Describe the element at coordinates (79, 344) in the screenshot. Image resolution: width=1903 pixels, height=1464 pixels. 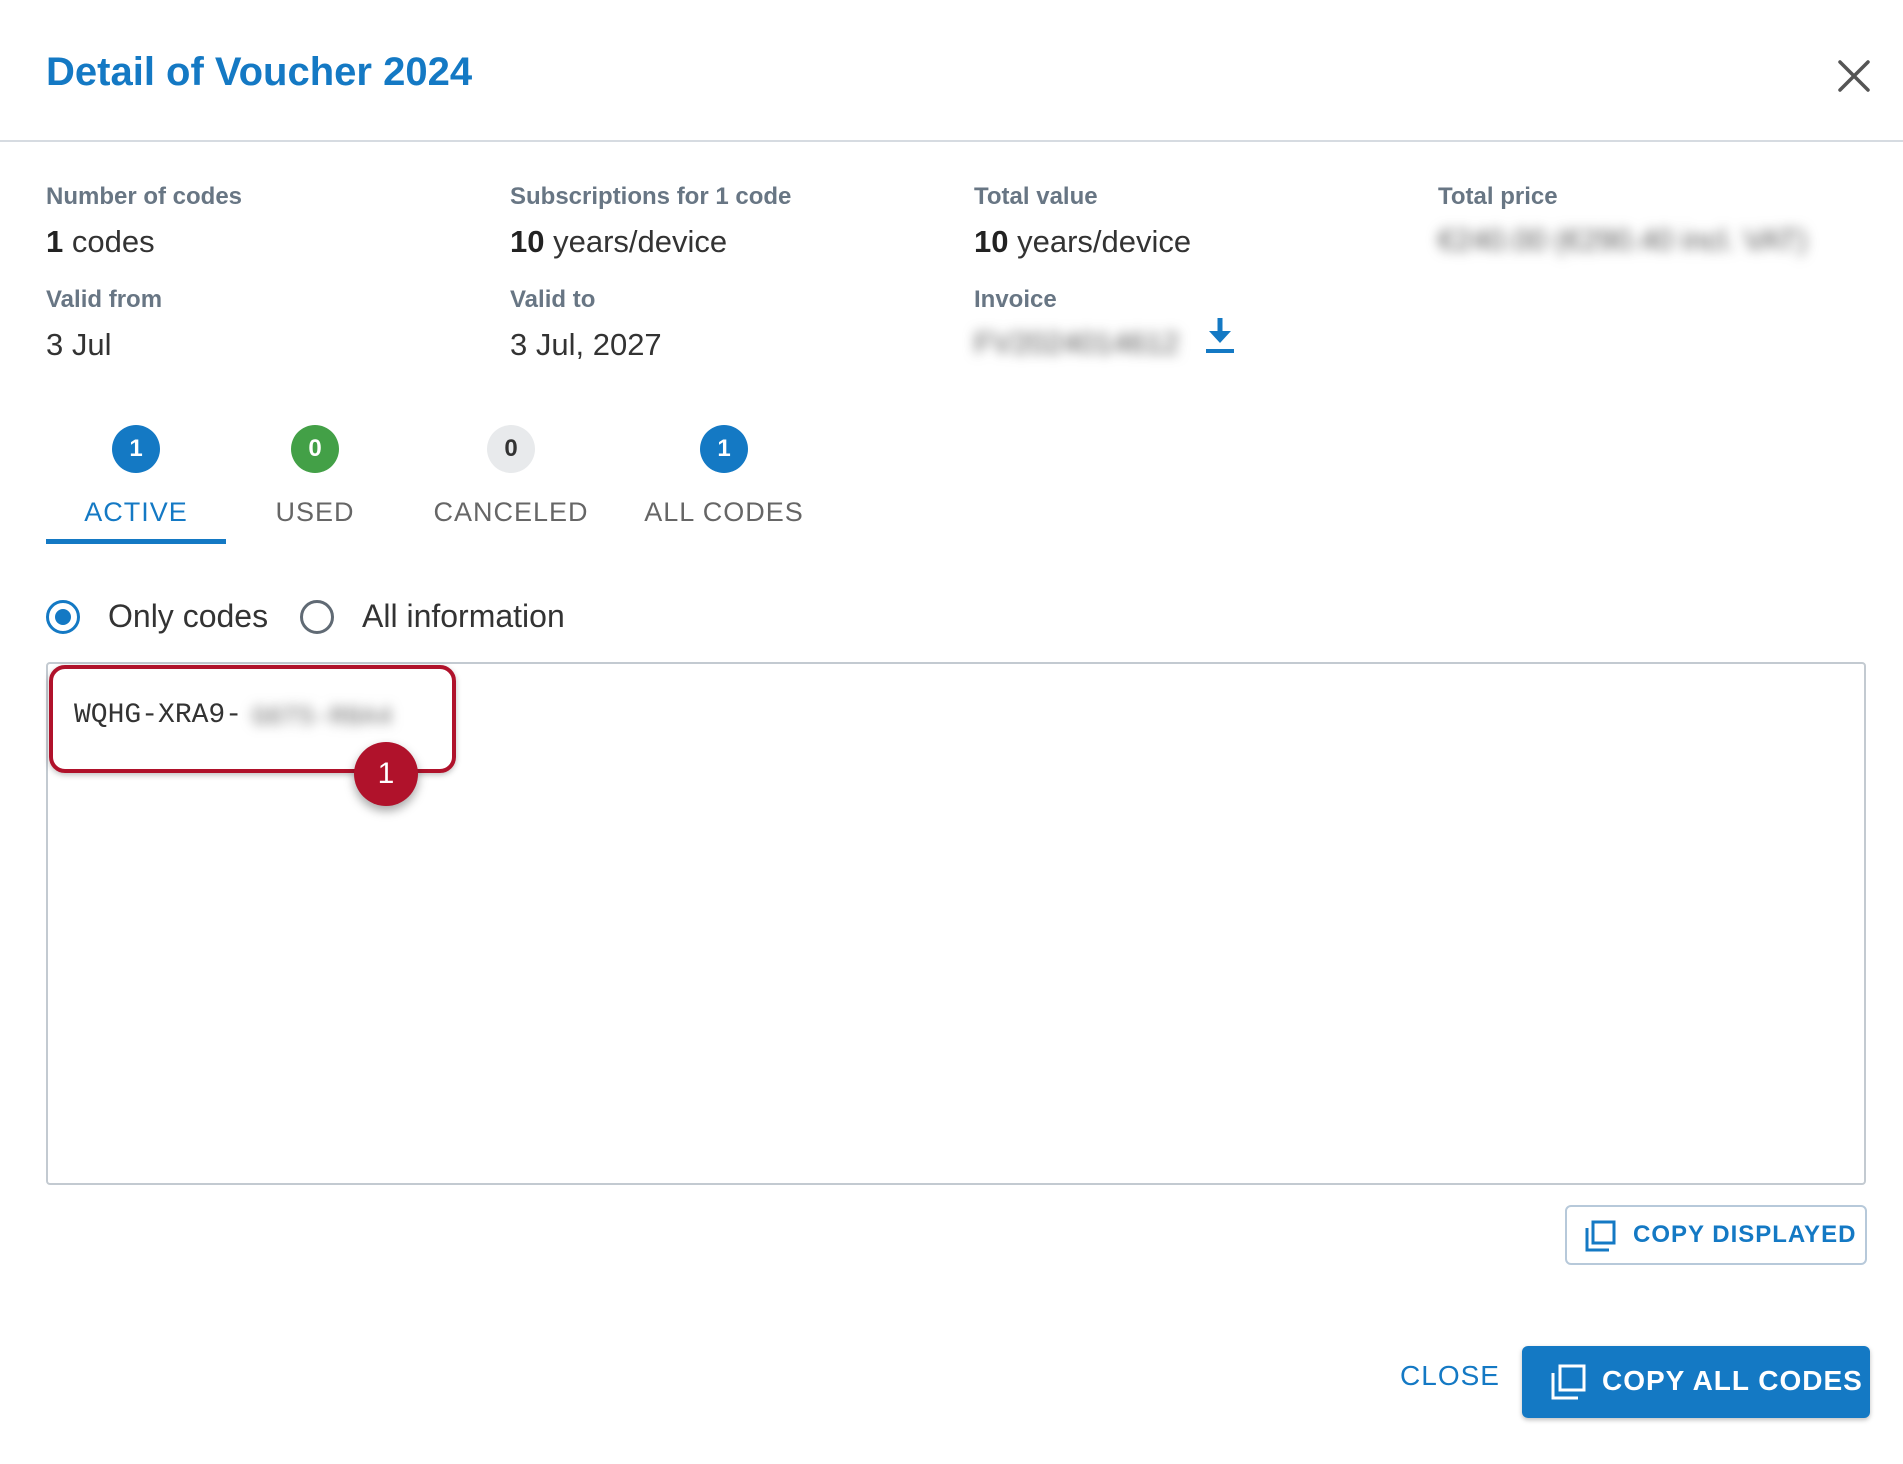
I see `valid-from-value: 3 Jul` at that location.